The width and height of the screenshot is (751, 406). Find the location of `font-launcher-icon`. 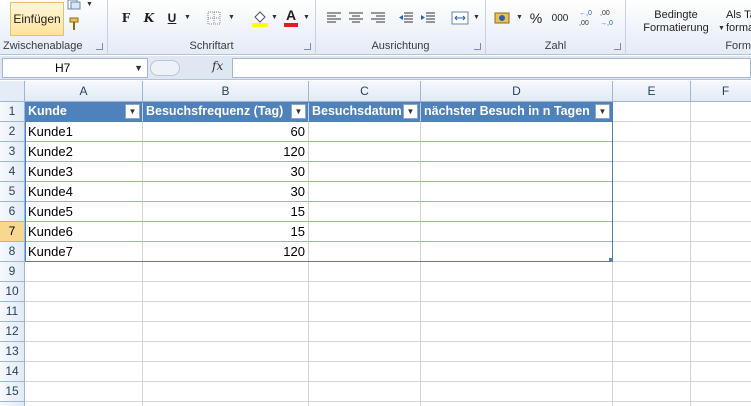

font-launcher-icon is located at coordinates (307, 46).